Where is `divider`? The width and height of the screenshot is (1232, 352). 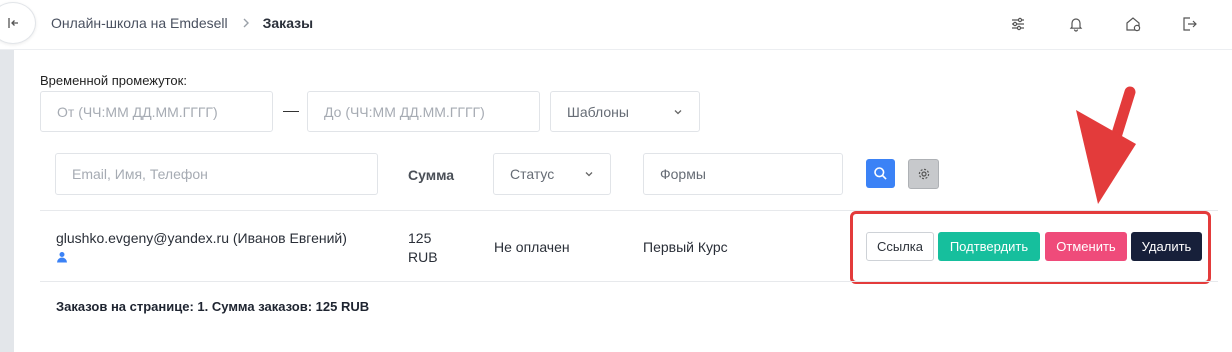 divider is located at coordinates (629, 281).